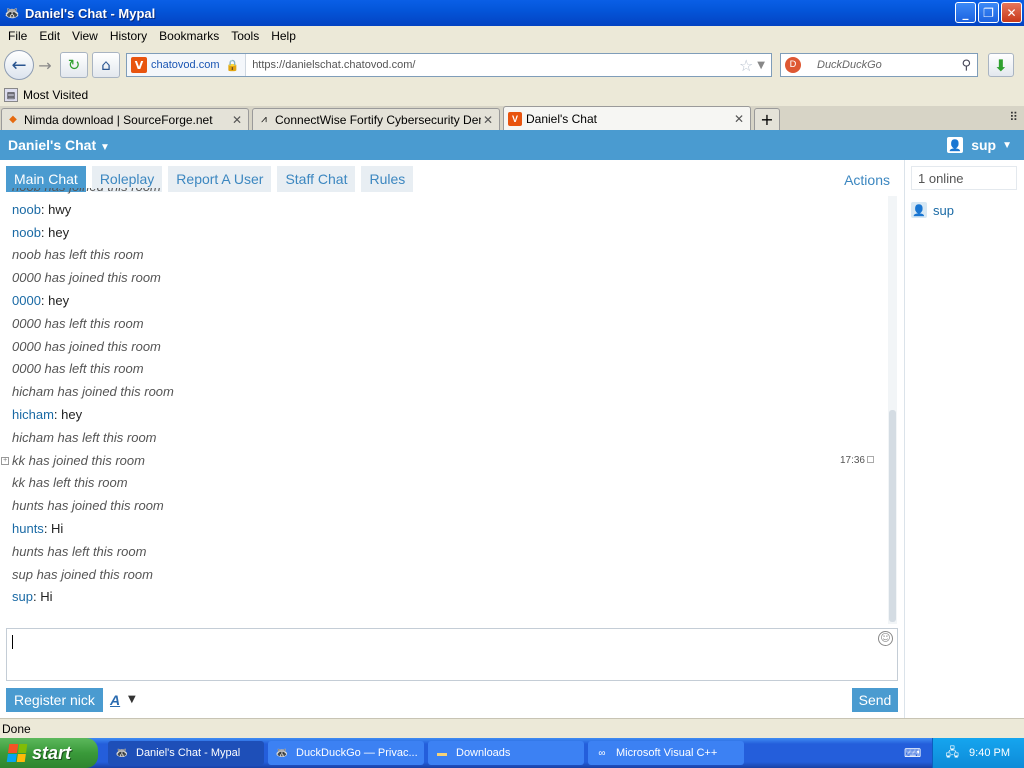 This screenshot has width=1024, height=768. What do you see at coordinates (885, 638) in the screenshot?
I see `smiley-icon: ☺` at bounding box center [885, 638].